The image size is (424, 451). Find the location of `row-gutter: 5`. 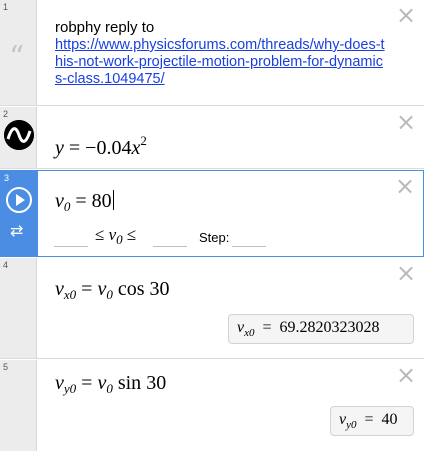

row-gutter: 5 is located at coordinates (18, 405).